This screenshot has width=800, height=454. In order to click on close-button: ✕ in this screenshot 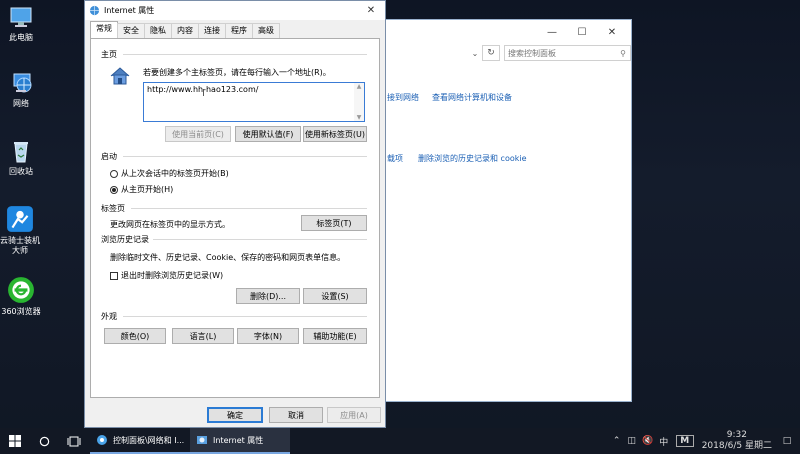, I will do `click(612, 32)`.